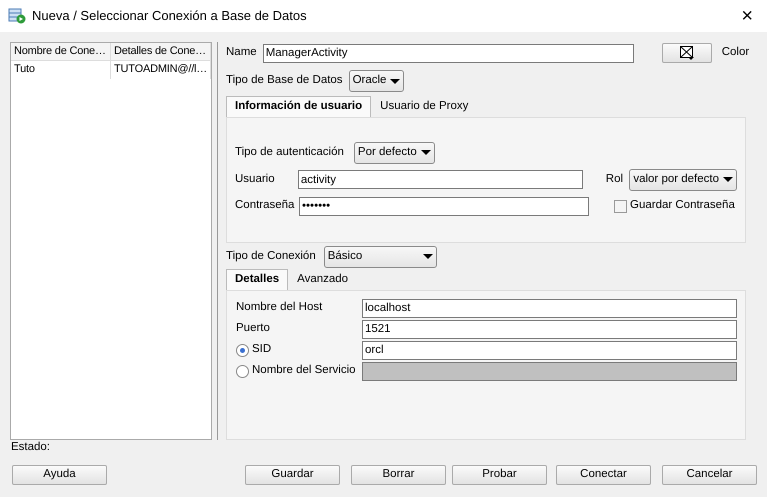  Describe the element at coordinates (279, 308) in the screenshot. I see `field-label: Nombre del Host` at that location.